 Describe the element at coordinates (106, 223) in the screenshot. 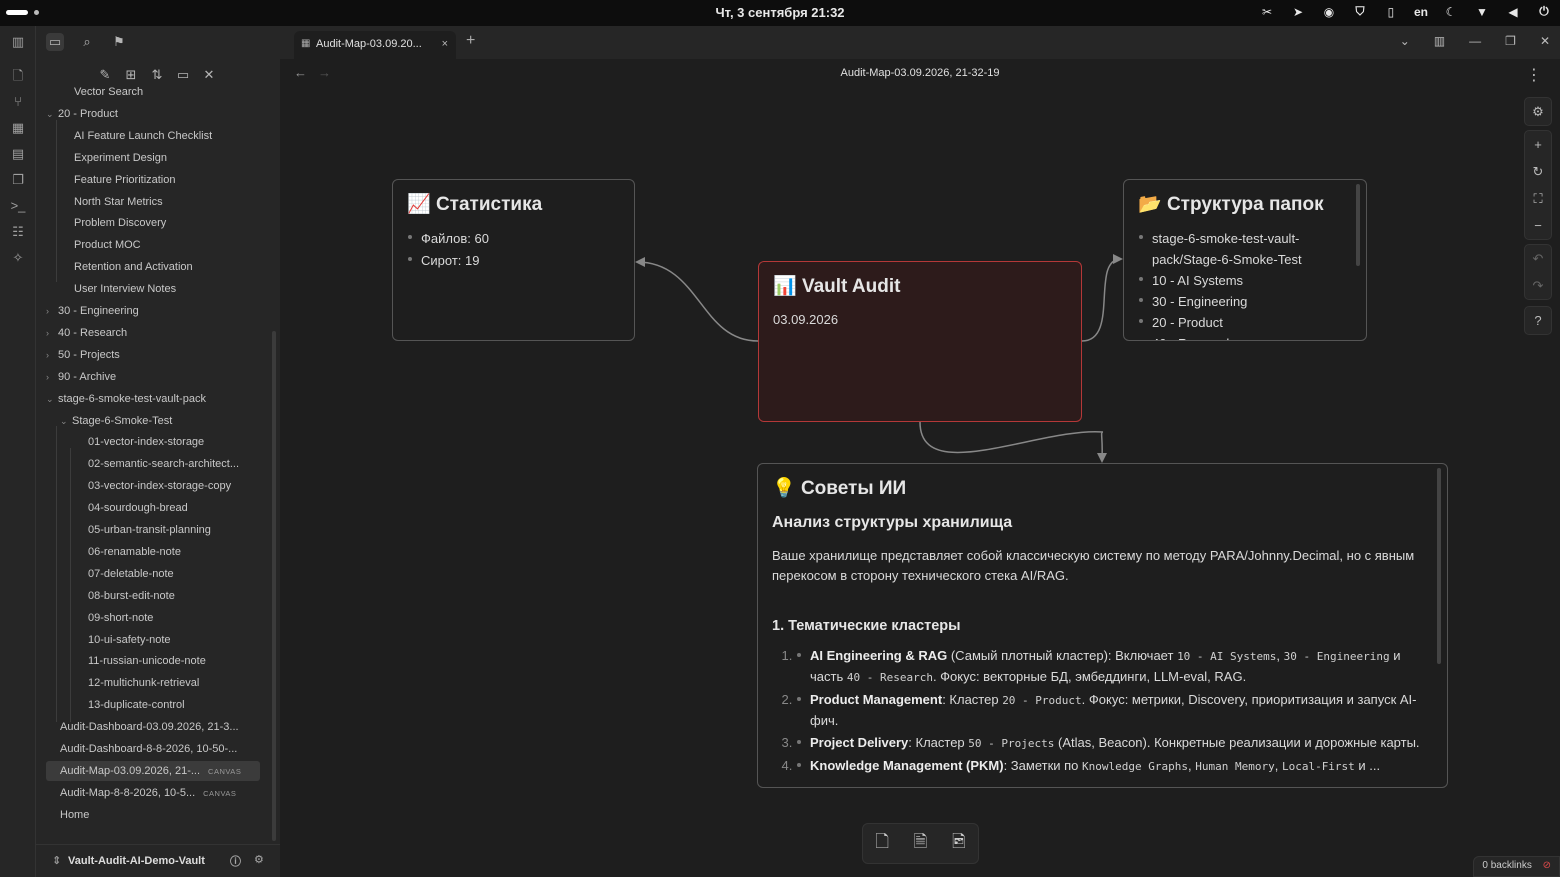

I see `tree-file: Problem Discovery` at that location.